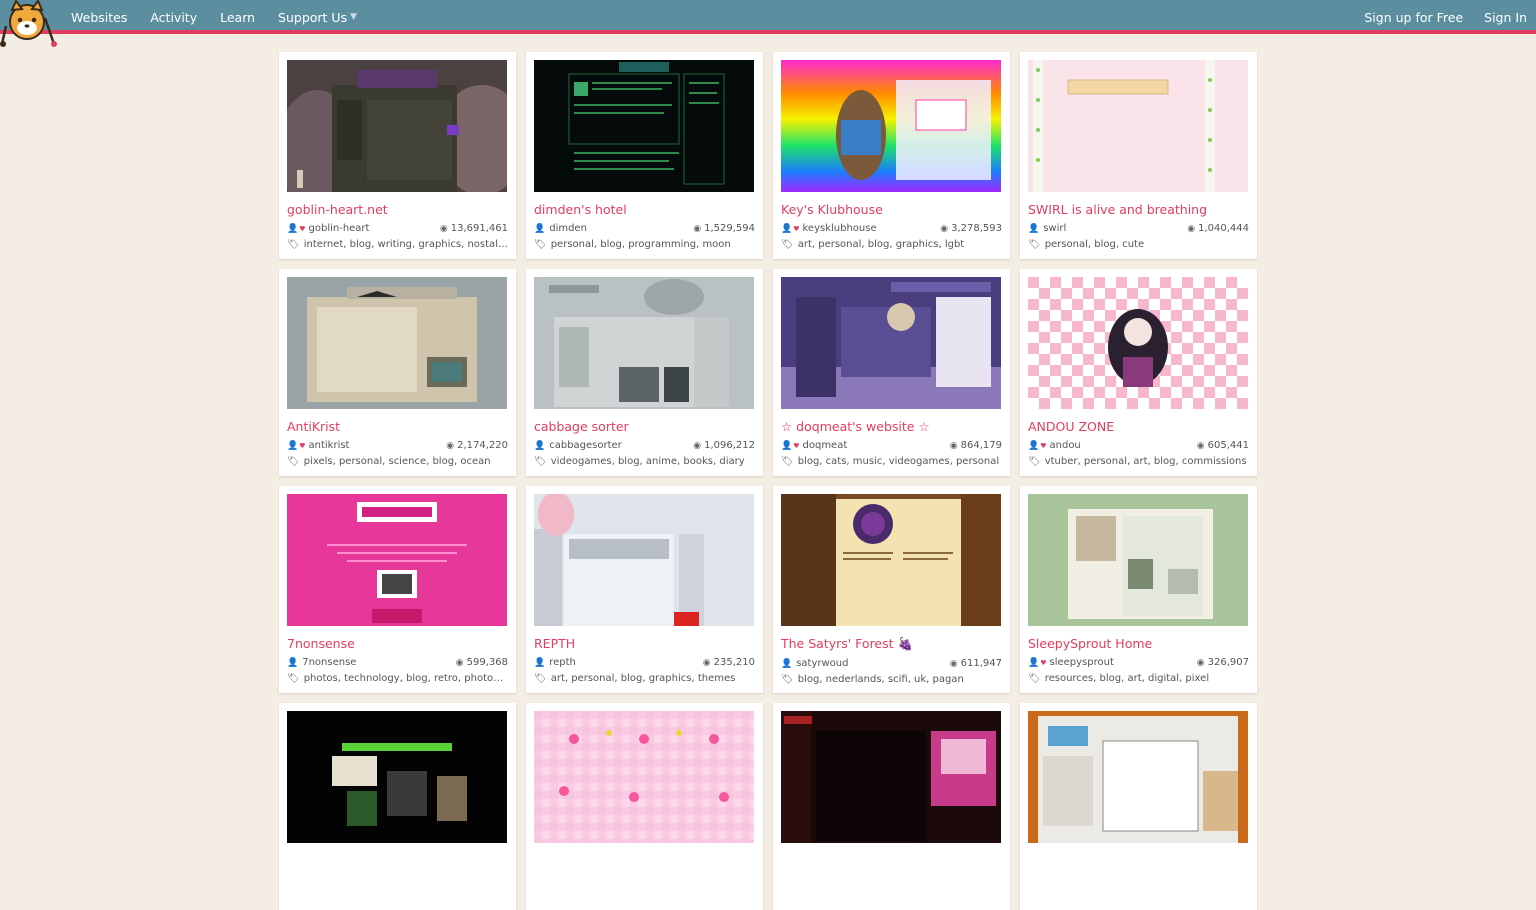 The height and width of the screenshot is (910, 1536). I want to click on site-tags: 🏷 blog, cats, music, videogames, personal, so click(891, 461).